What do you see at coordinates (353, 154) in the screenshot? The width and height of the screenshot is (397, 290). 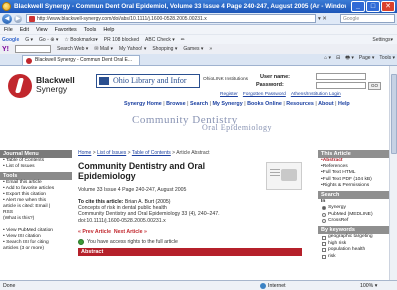 I see `this-article-header: This Article` at bounding box center [353, 154].